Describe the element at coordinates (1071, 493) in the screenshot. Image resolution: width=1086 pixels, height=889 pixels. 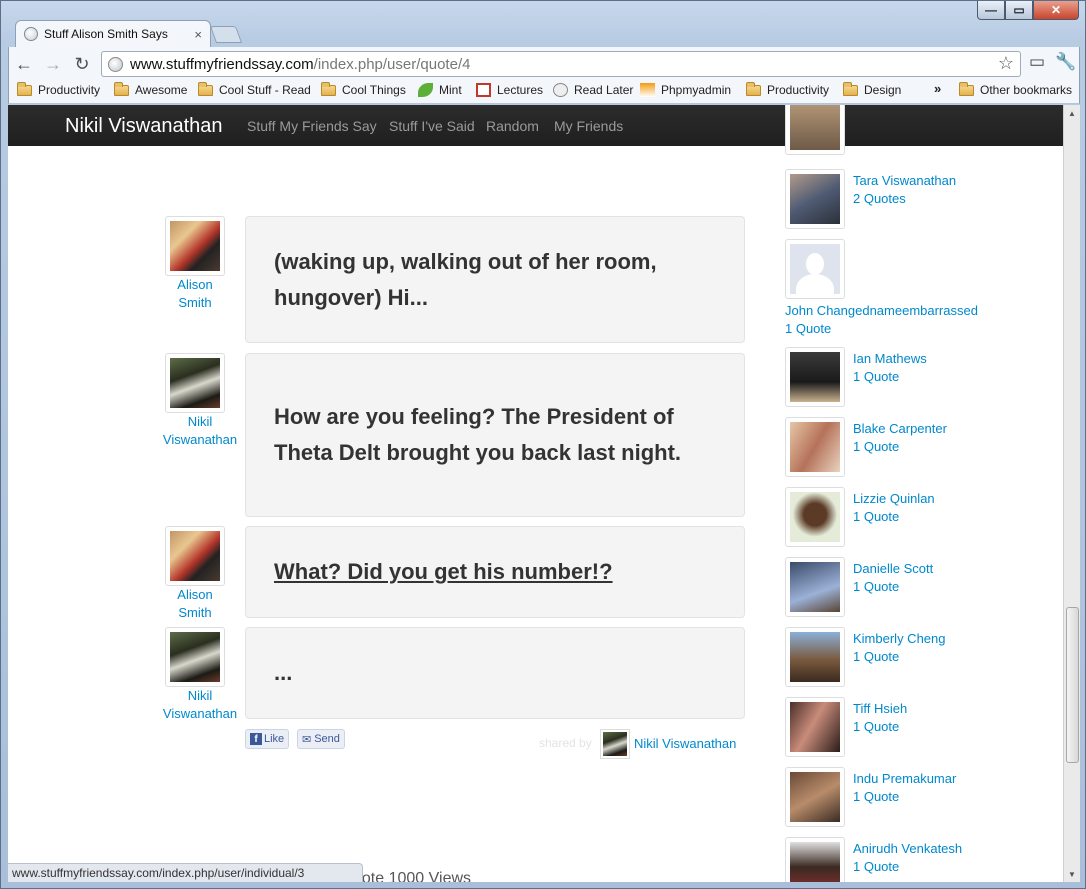
I see `vertical-scrollbar: ▲ ▼` at that location.